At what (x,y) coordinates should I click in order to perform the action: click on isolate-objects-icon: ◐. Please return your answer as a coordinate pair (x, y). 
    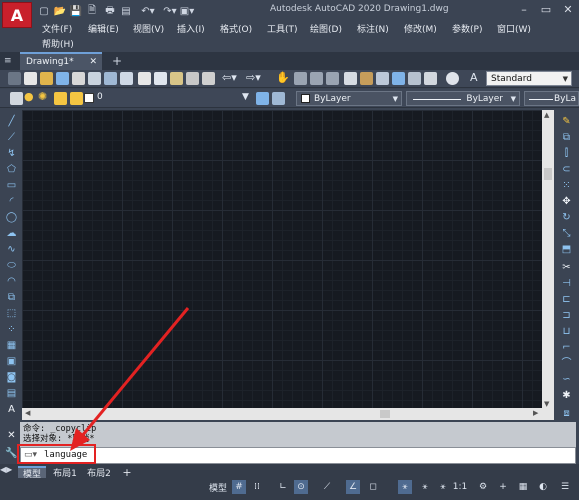
    Looking at the image, I should click on (543, 487).